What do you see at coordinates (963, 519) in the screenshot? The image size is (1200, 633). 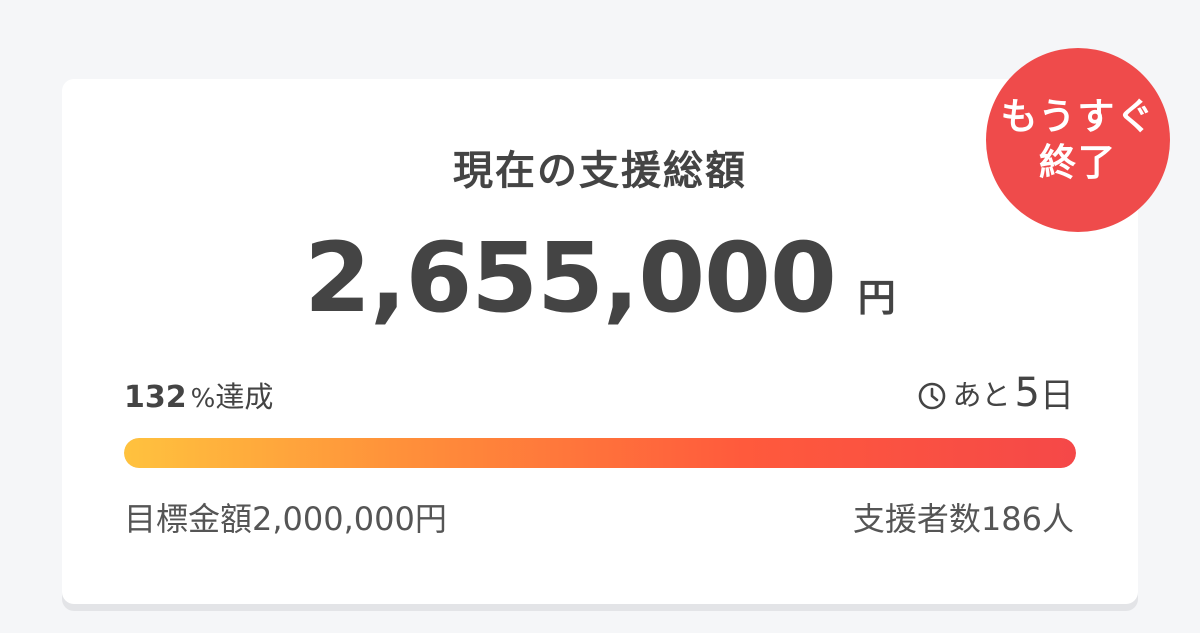 I see `supporter-count: 支援者数186人` at bounding box center [963, 519].